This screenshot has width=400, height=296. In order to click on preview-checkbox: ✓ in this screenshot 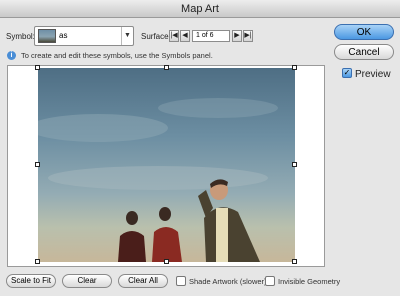, I will do `click(347, 73)`.